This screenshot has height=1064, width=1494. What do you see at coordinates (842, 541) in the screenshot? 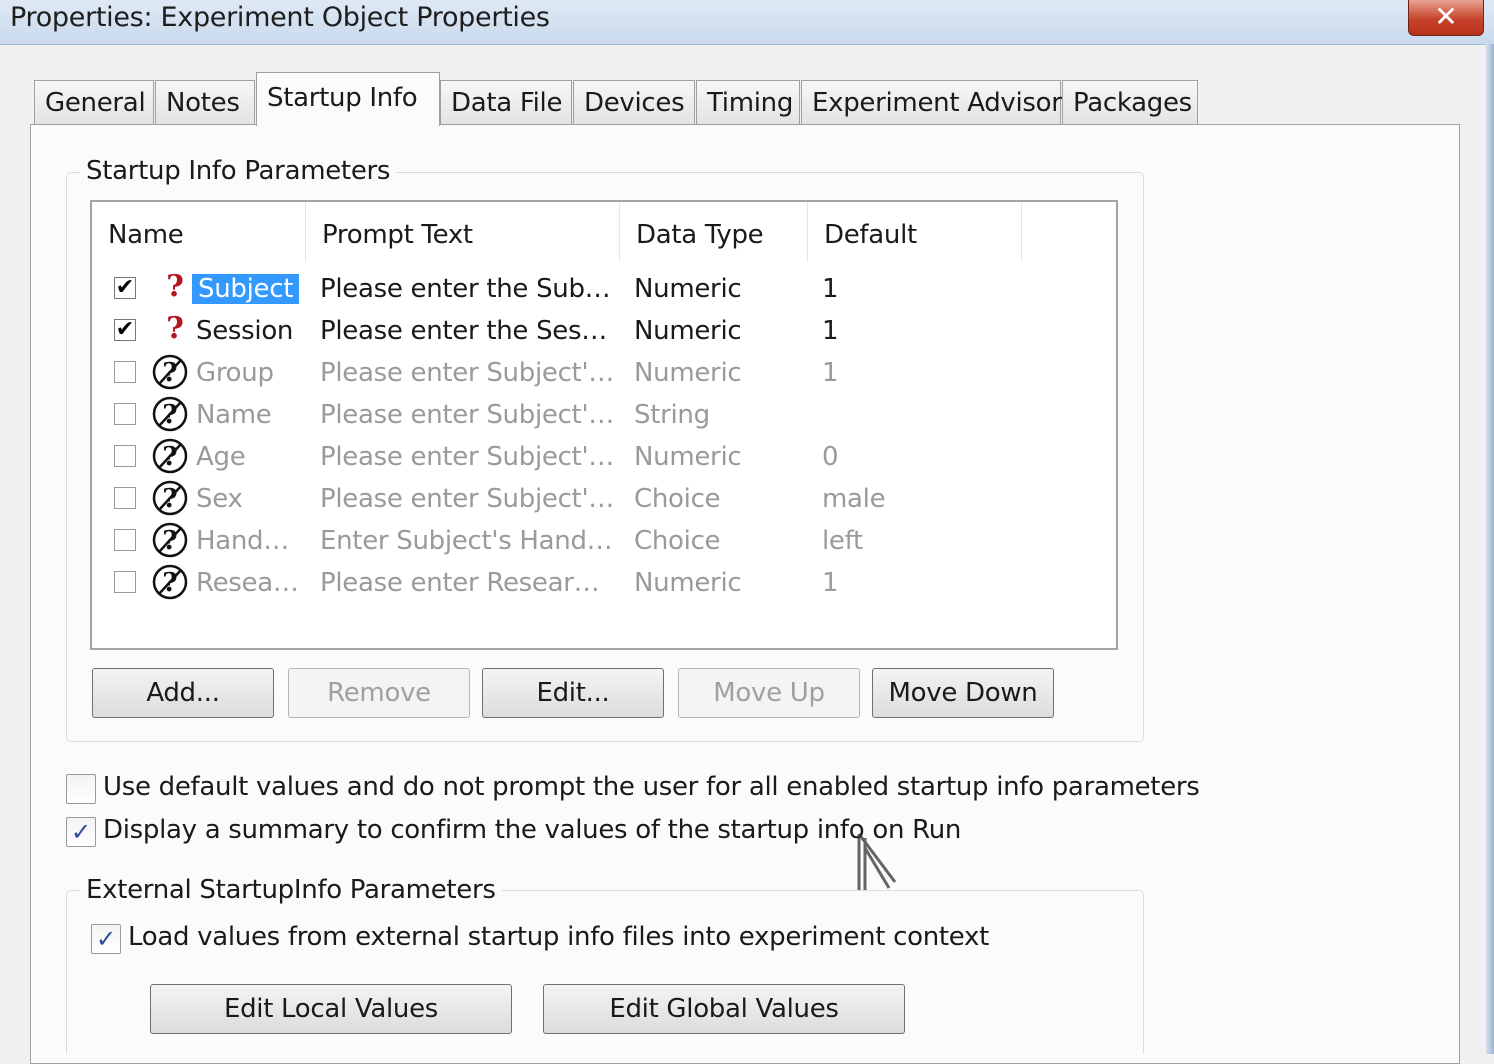
I see `row-default: left` at bounding box center [842, 541].